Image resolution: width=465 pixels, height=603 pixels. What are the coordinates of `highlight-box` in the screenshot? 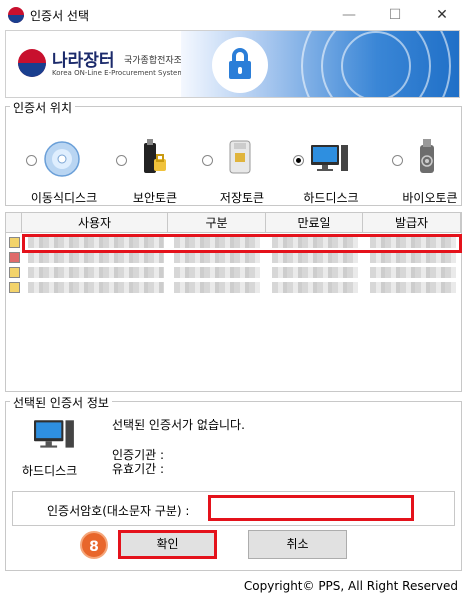 It's located at (242, 243).